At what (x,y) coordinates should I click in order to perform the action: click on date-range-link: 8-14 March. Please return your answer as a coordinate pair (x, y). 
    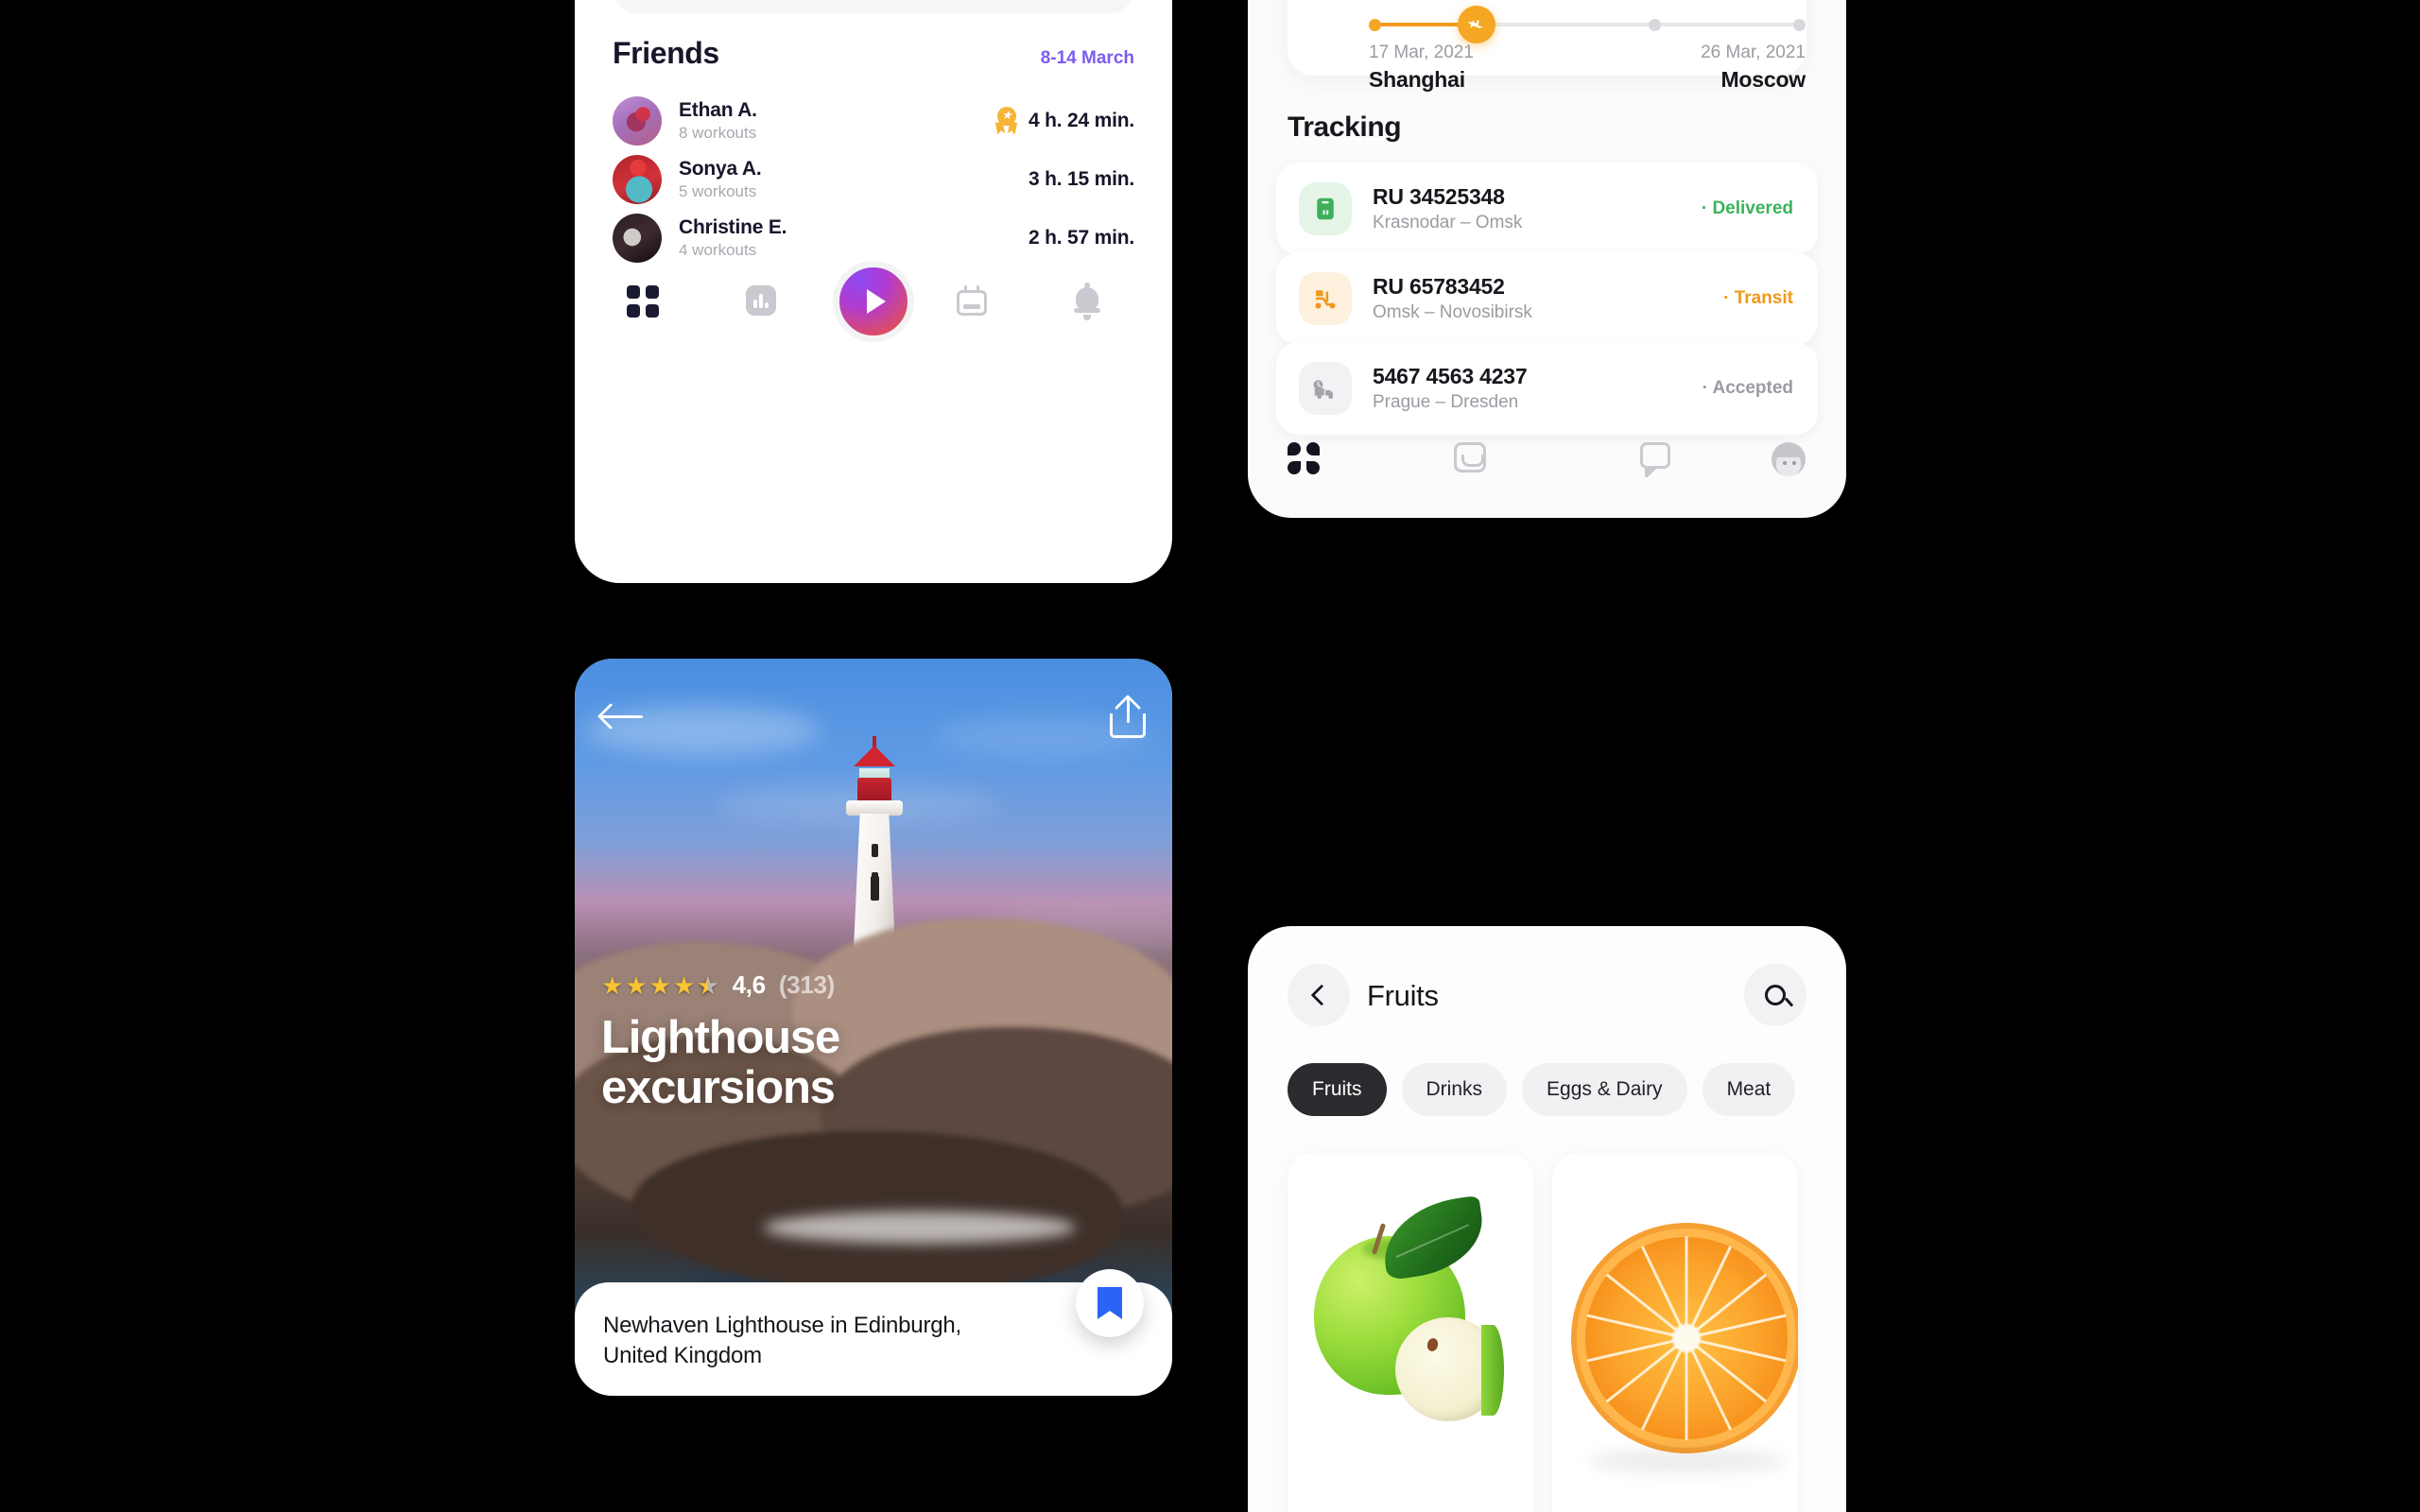
    Looking at the image, I should click on (1087, 58).